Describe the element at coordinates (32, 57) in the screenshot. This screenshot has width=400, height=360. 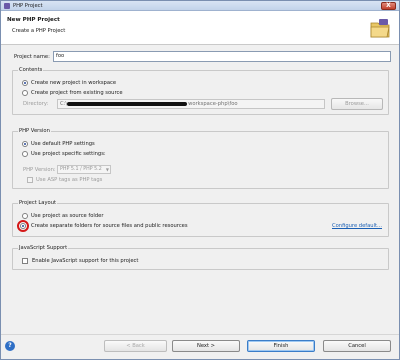
I see `project-name-label: Project name:` at that location.